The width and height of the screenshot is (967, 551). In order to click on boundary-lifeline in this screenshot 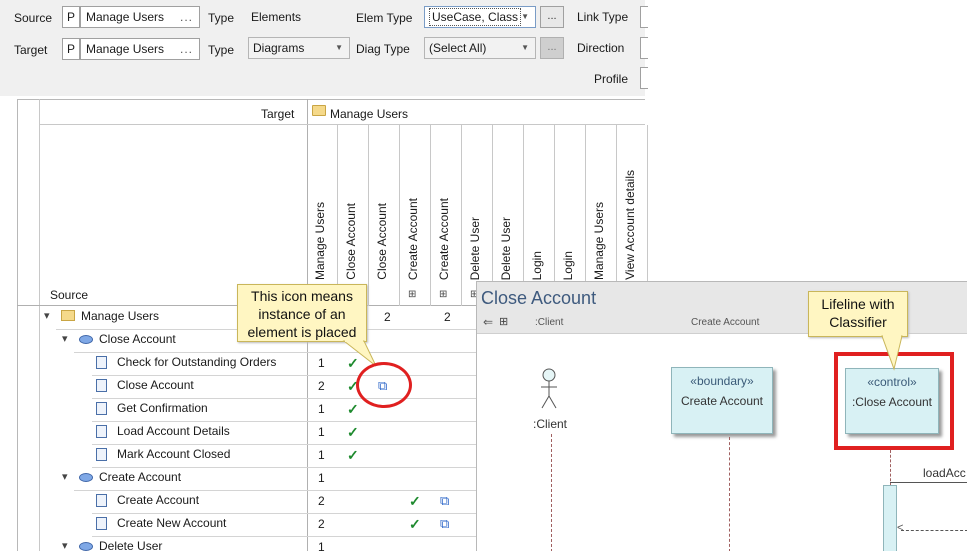, I will do `click(729, 494)`.